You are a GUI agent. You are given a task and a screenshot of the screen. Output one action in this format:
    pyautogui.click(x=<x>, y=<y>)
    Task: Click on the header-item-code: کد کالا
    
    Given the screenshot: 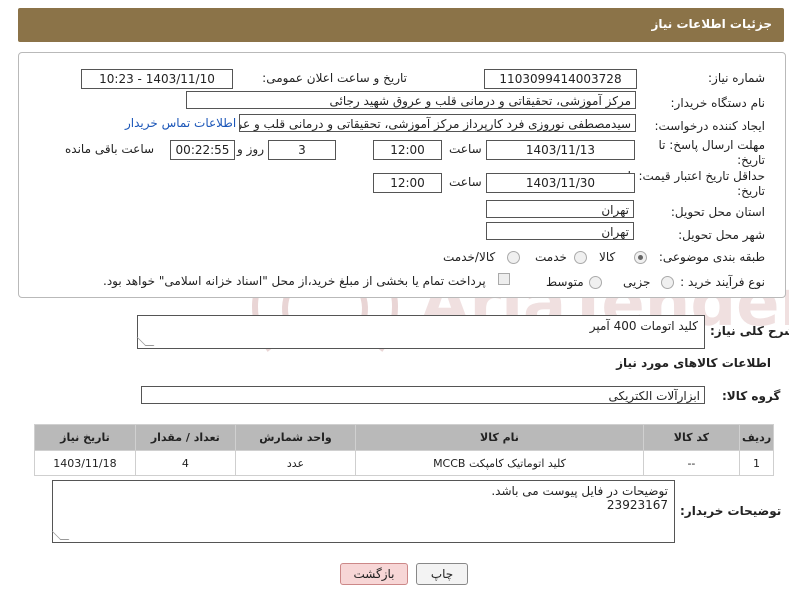 What is the action you would take?
    pyautogui.click(x=691, y=437)
    